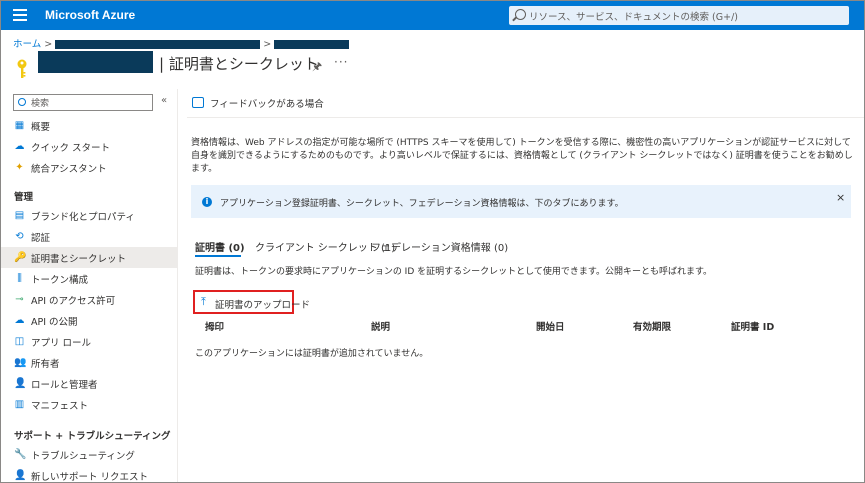 This screenshot has height=483, width=865. Describe the element at coordinates (20, 454) in the screenshot. I see `troubleshoot-icon: 🔧` at that location.